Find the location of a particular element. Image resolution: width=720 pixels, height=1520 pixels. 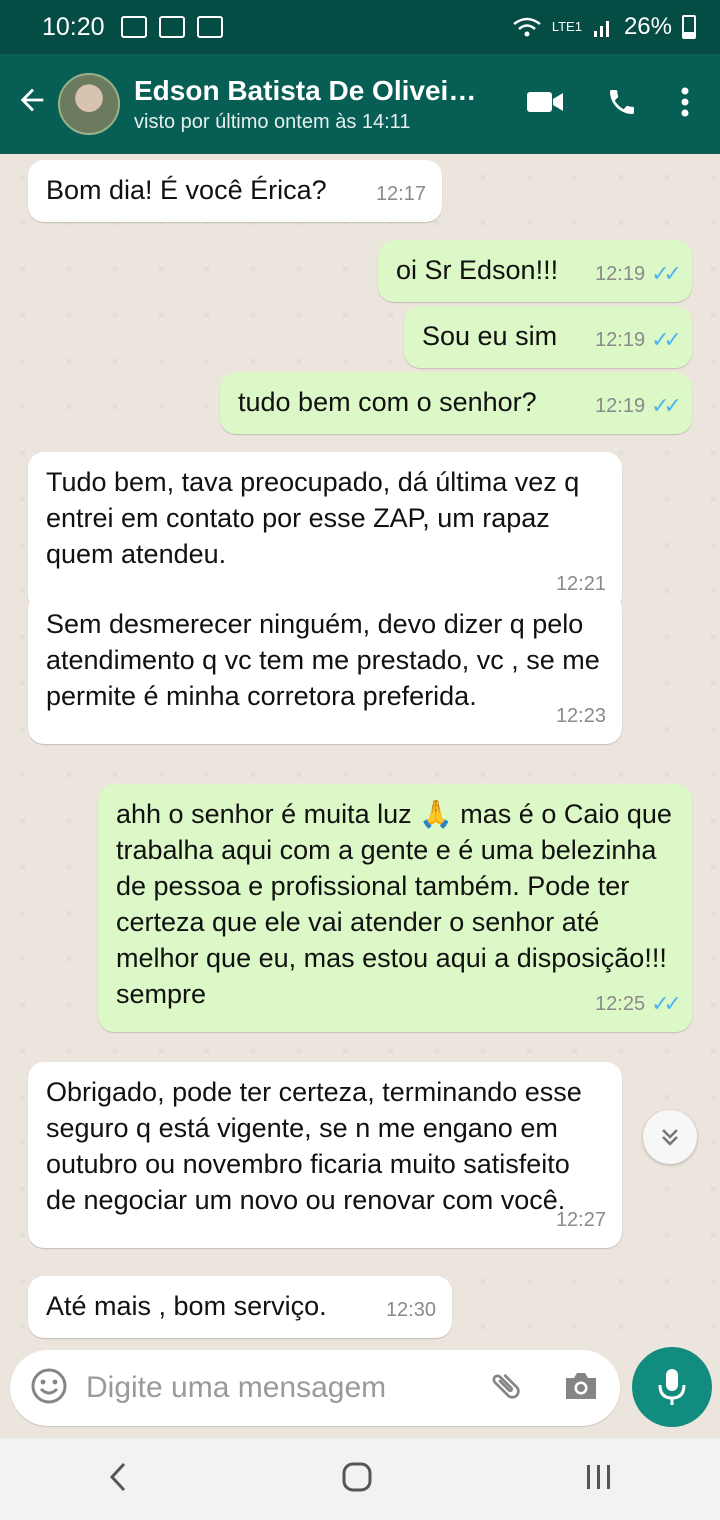

message-outgoing: oi Sr Edson!!! 12:19 ✓✓ is located at coordinates (535, 271).